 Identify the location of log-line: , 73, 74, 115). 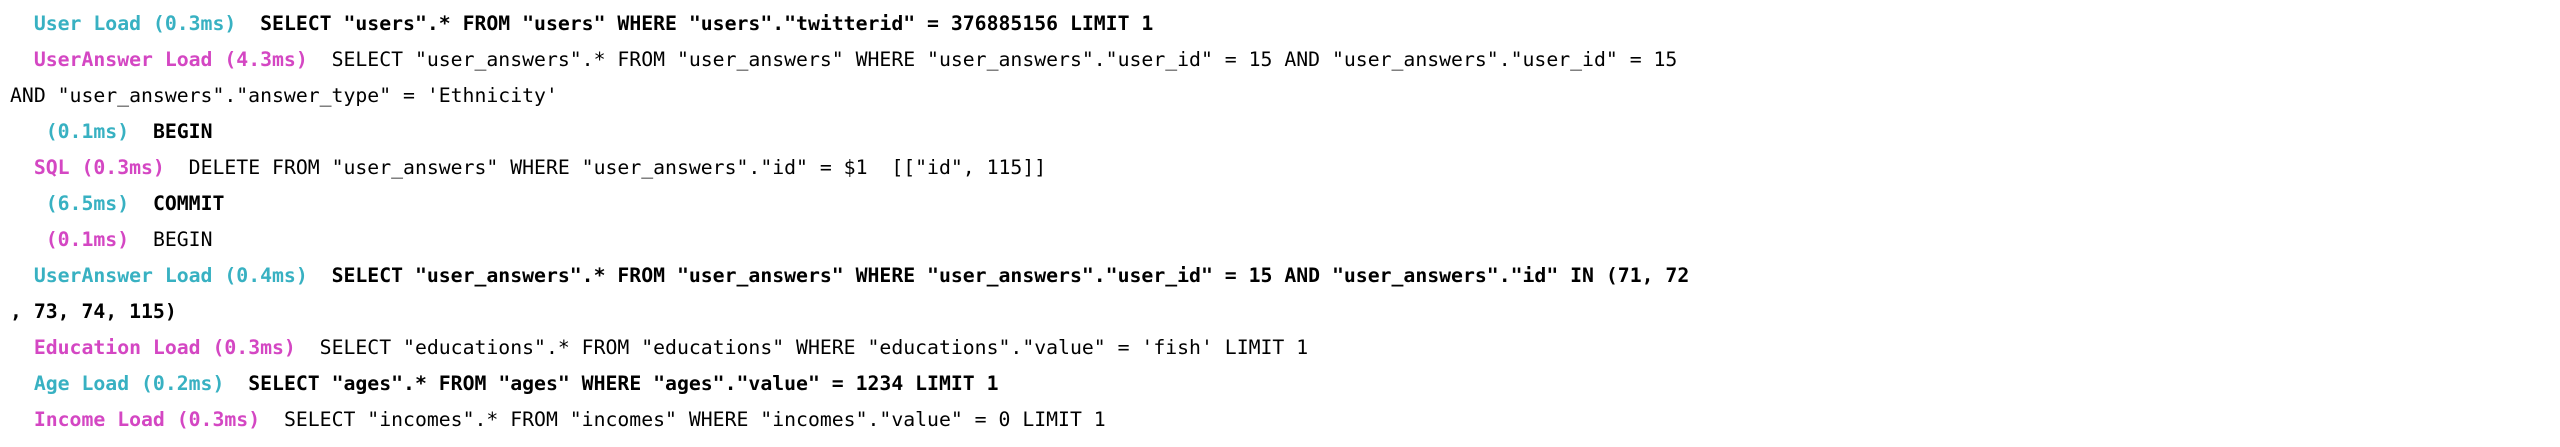
(1285, 312).